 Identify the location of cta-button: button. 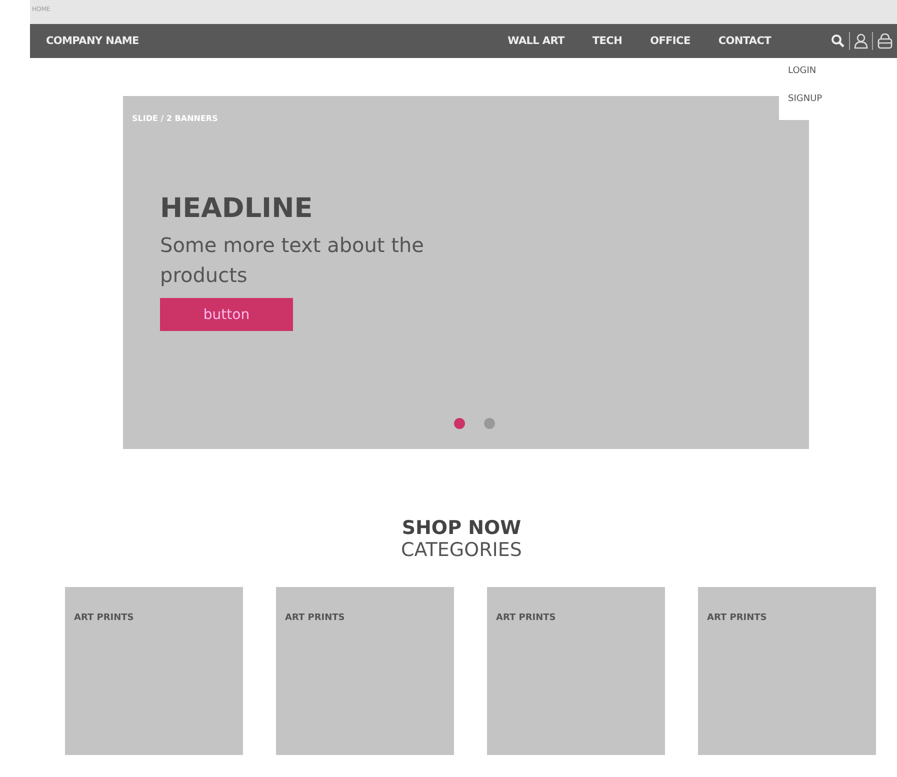
(226, 314).